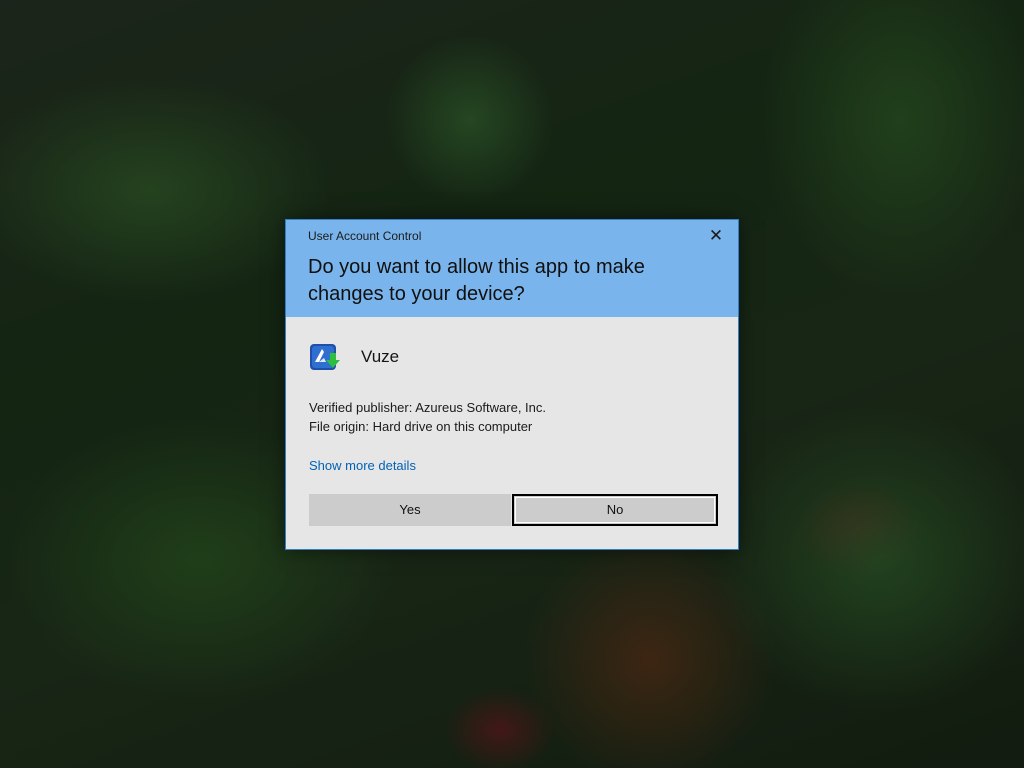  I want to click on no-button: No, so click(615, 510).